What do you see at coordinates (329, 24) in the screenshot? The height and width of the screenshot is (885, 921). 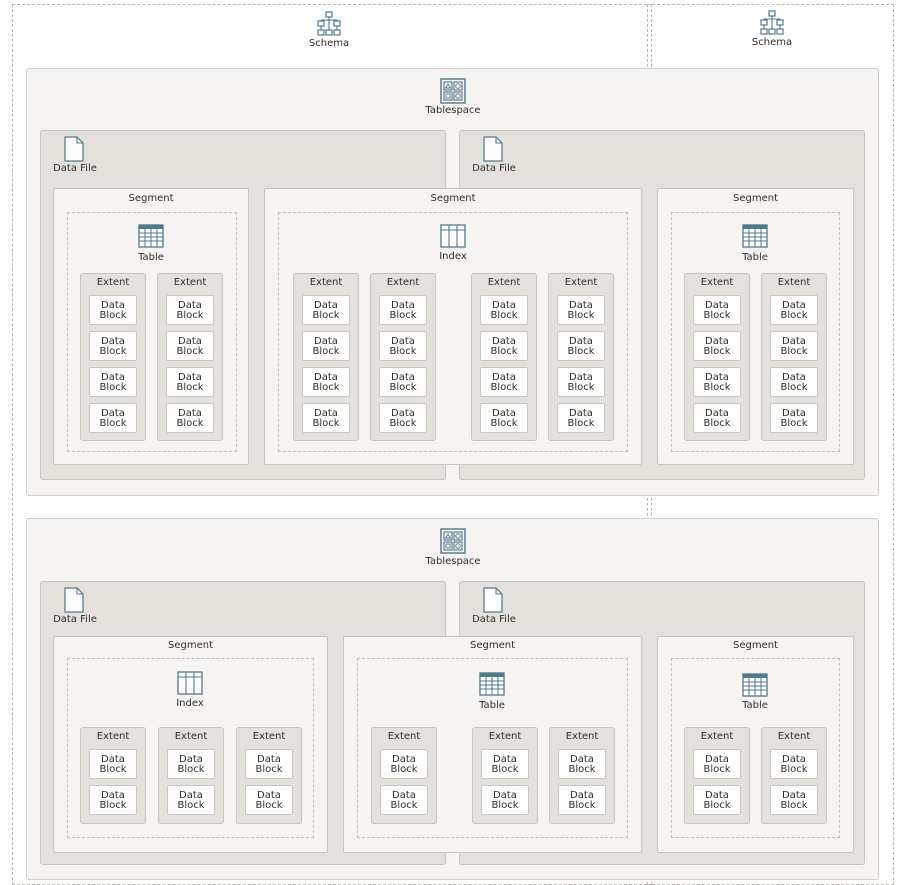 I see `schema-icon` at bounding box center [329, 24].